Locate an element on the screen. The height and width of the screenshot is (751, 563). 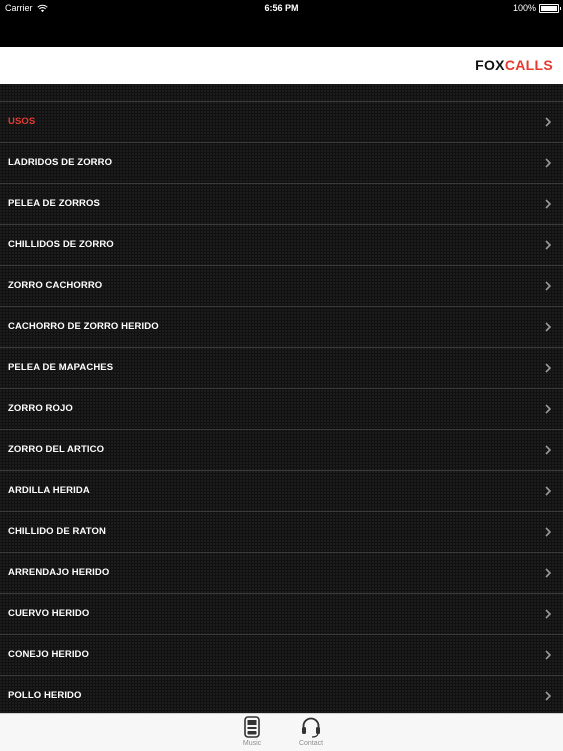
tab-music-label: Music is located at coordinates (252, 743).